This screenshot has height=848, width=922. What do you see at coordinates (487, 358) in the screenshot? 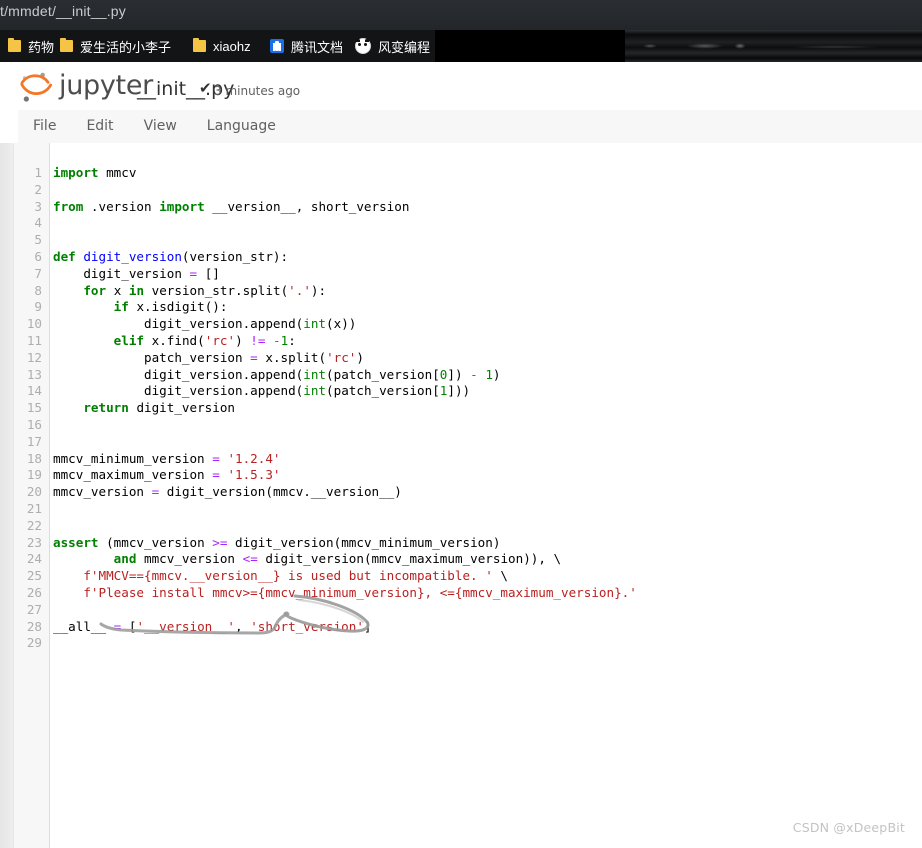
I see `code-line: patch_version = x.split('rc')` at bounding box center [487, 358].